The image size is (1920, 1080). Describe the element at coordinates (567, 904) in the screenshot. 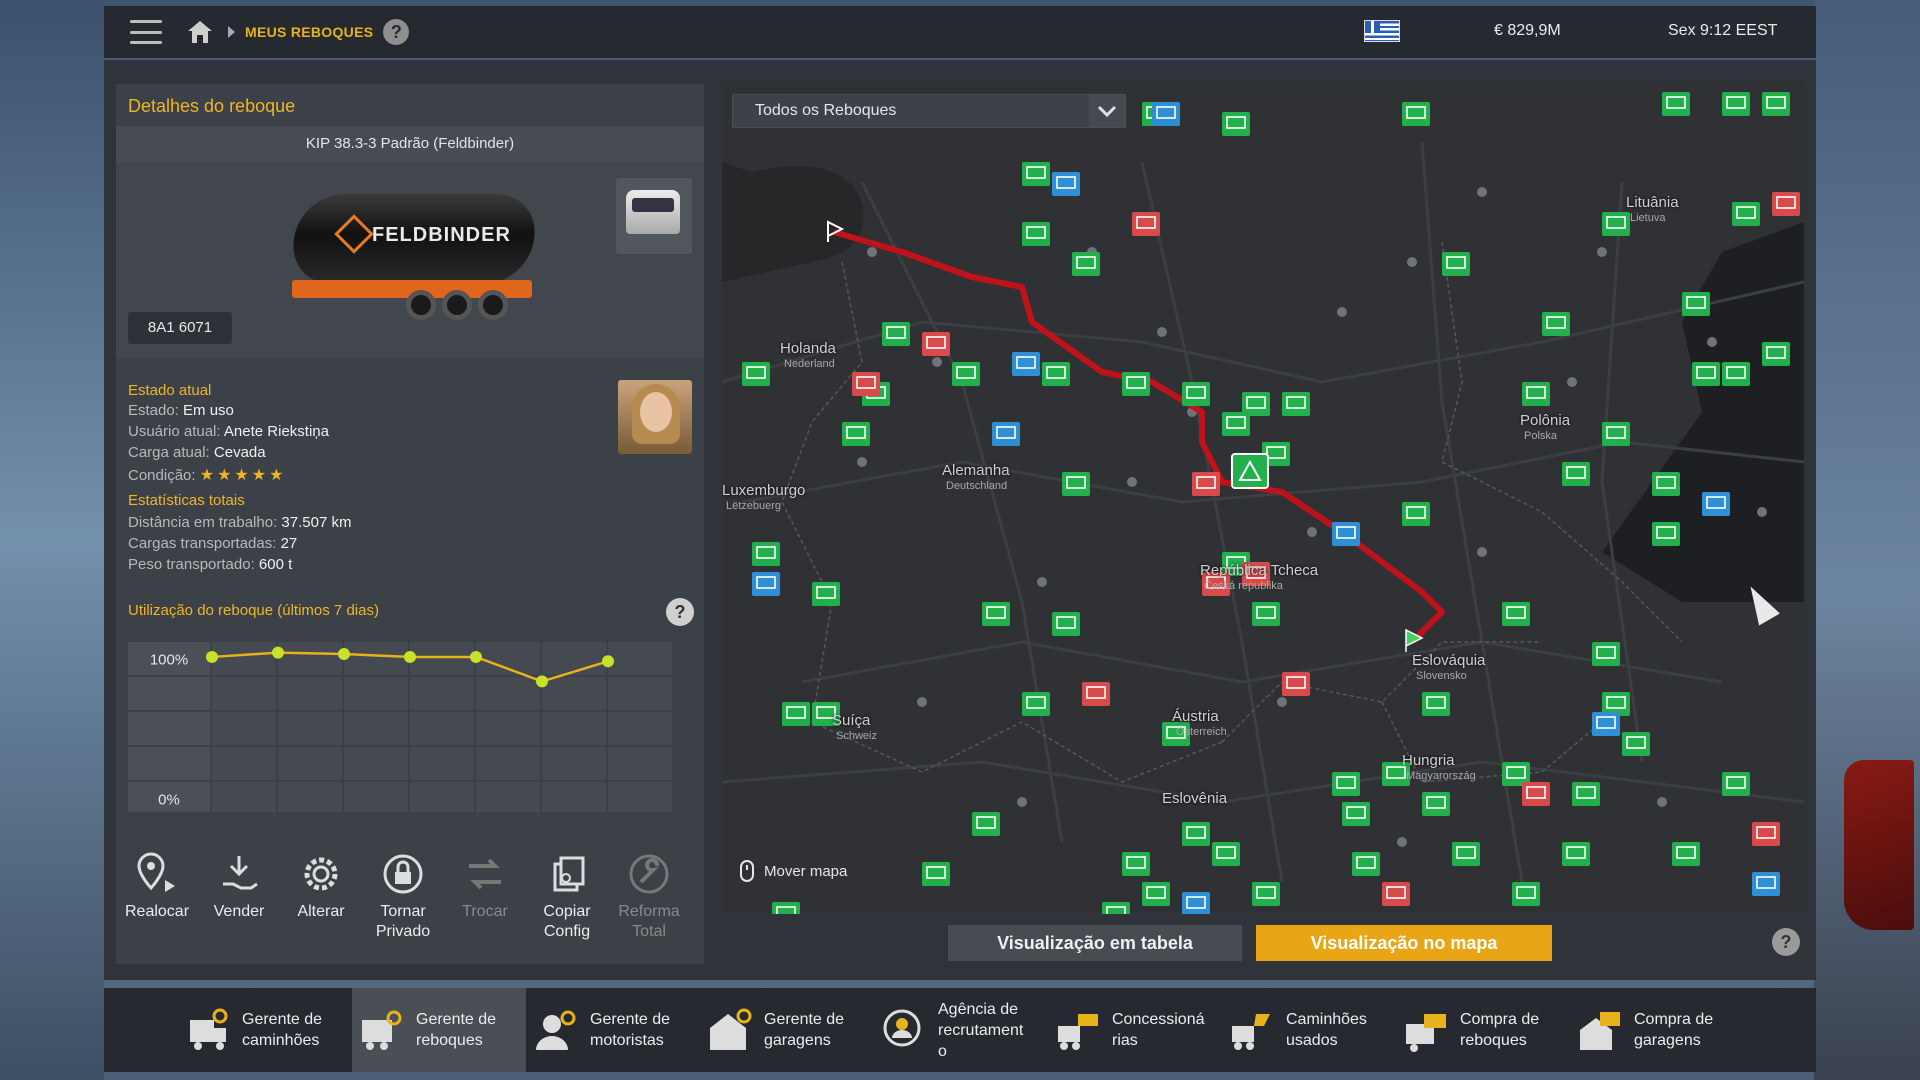

I see `action-copy-config-button: Copiar Config` at that location.